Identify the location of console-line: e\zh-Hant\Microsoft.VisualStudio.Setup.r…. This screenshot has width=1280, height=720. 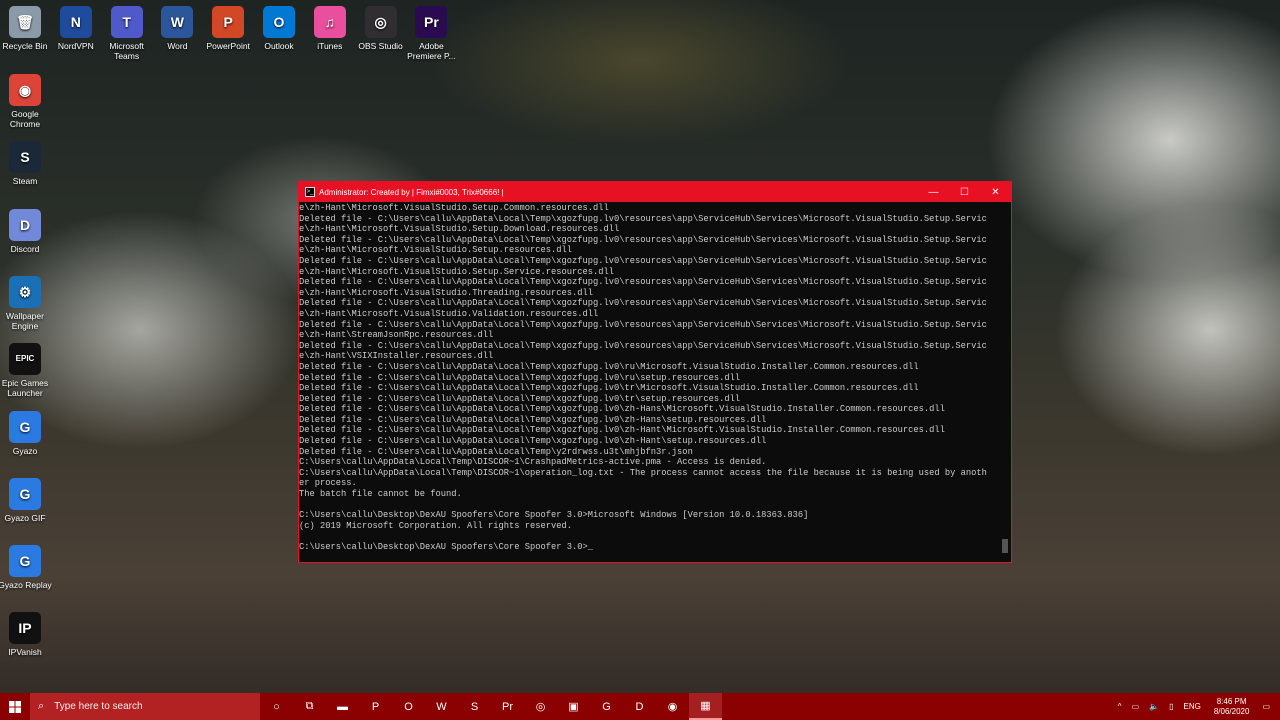
(436, 250).